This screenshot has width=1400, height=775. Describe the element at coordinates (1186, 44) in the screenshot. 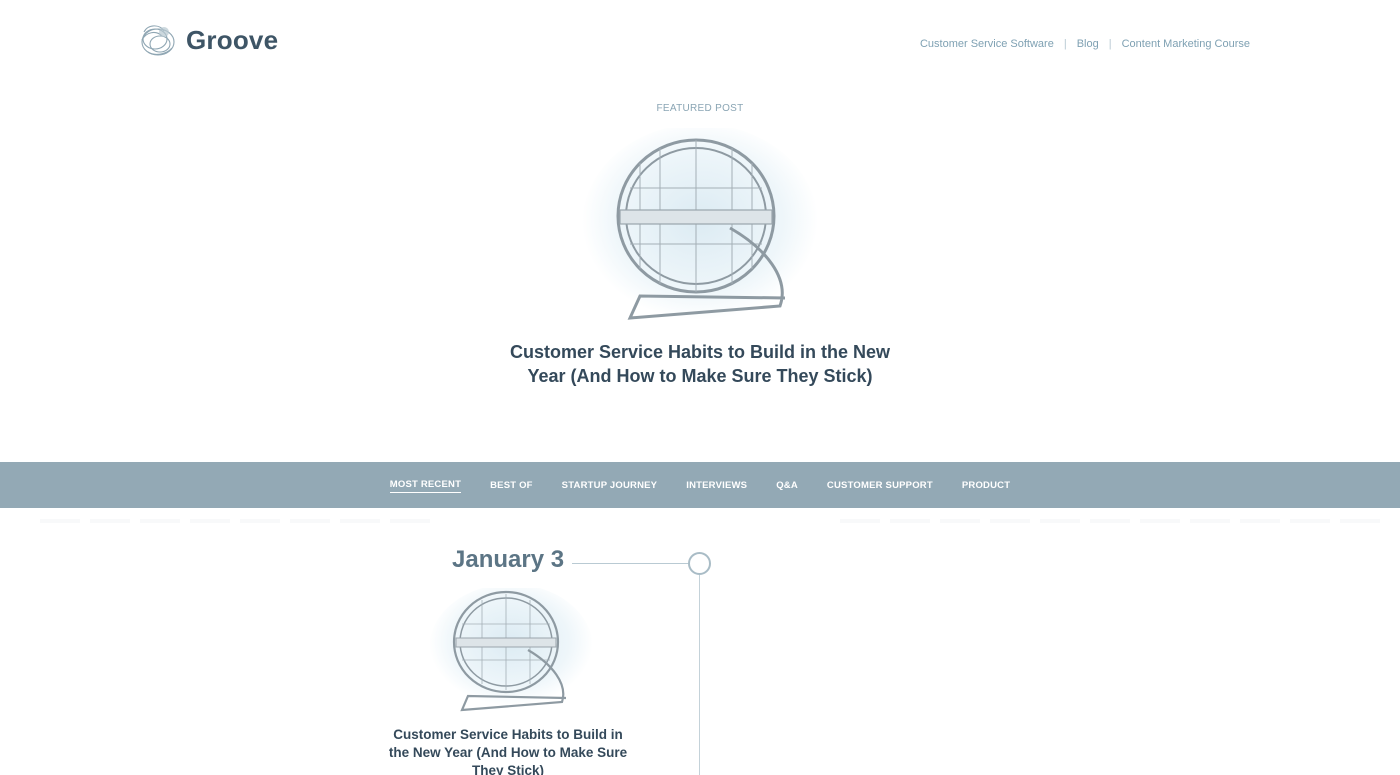

I see `nav-link-content-marketing-course: Content Marketing Course` at that location.